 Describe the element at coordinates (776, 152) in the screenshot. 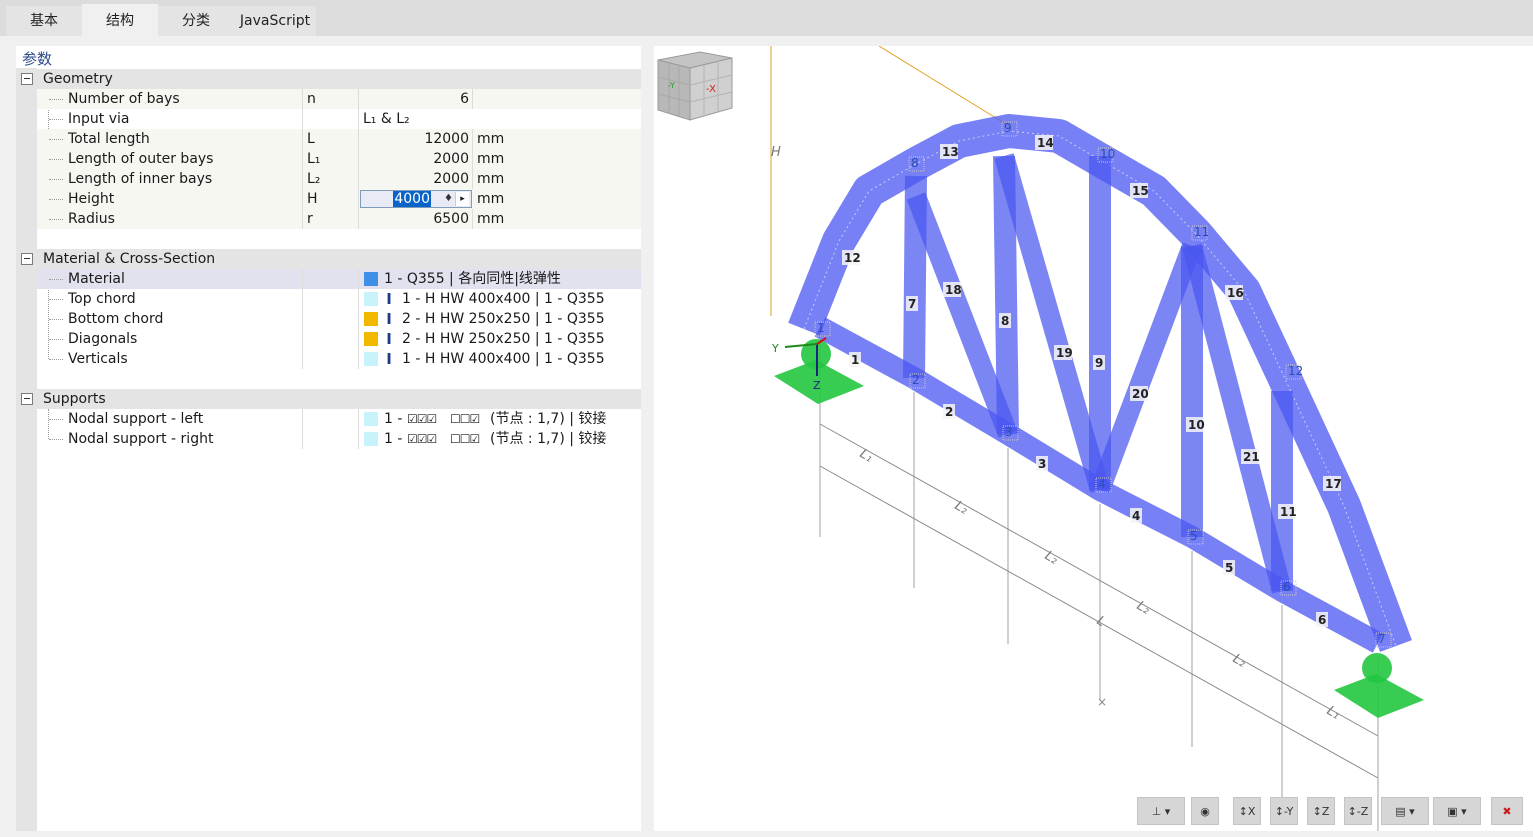

I see `dimension-label: H` at that location.